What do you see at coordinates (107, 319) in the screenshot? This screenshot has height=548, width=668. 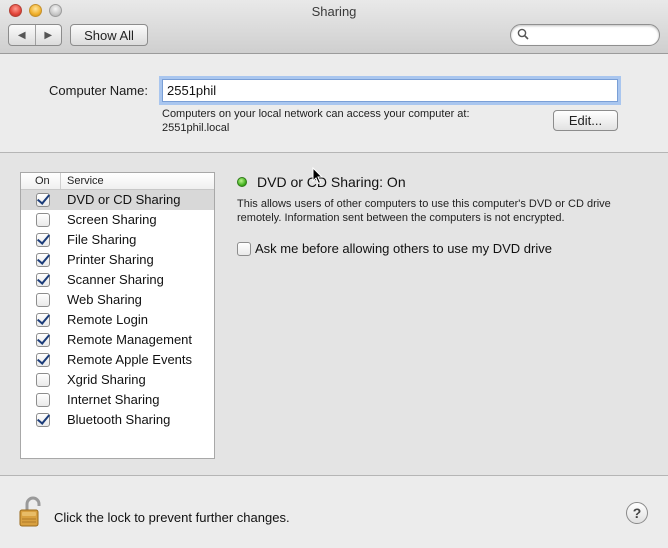 I see `service-name: Remote Login` at bounding box center [107, 319].